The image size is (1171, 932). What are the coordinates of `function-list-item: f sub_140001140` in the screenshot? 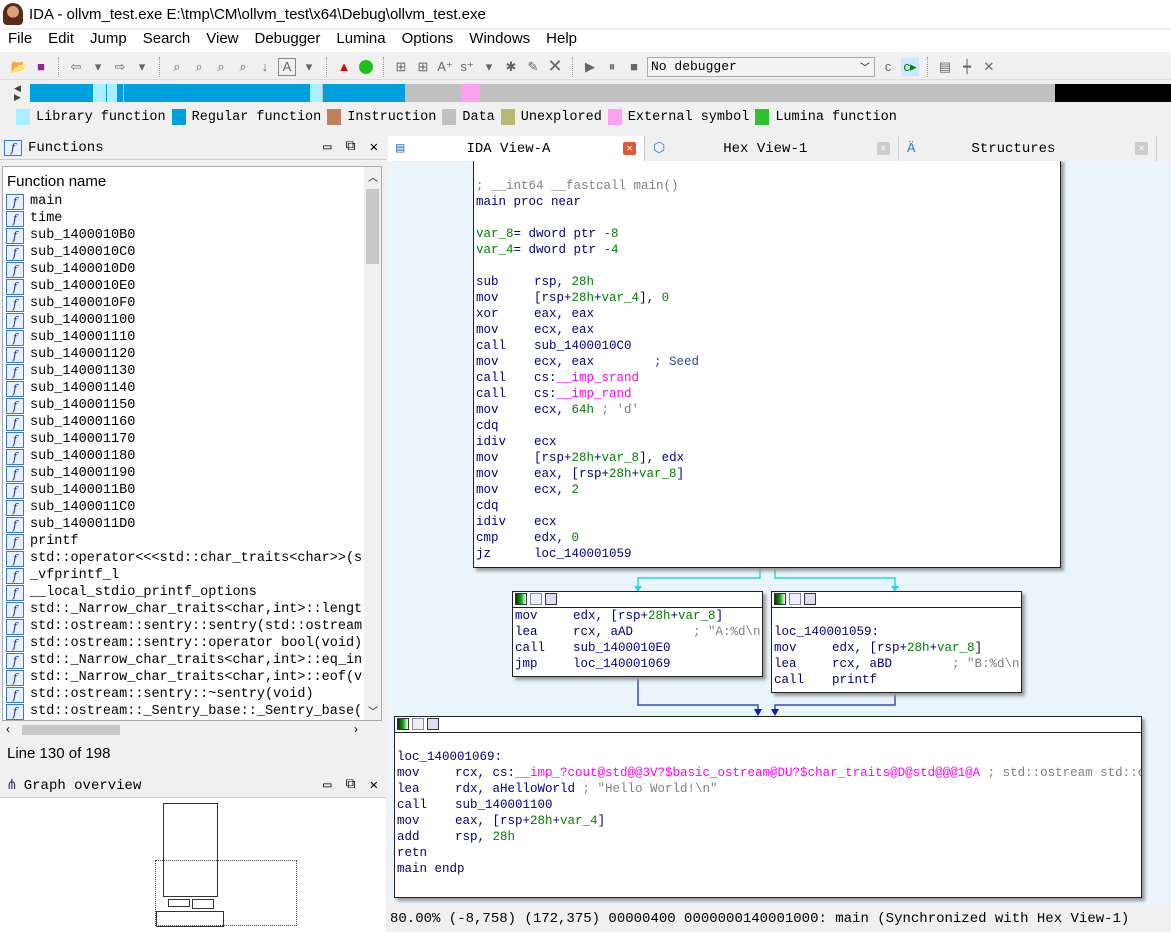 It's located at (183, 388).